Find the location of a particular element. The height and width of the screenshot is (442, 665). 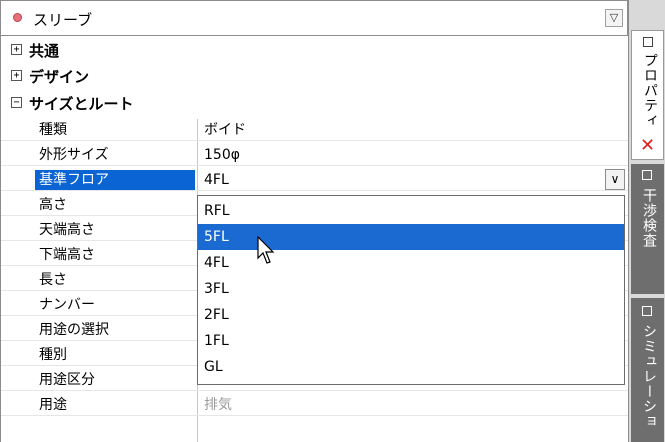

tab-clash-check: 干渉検査 is located at coordinates (647, 229).